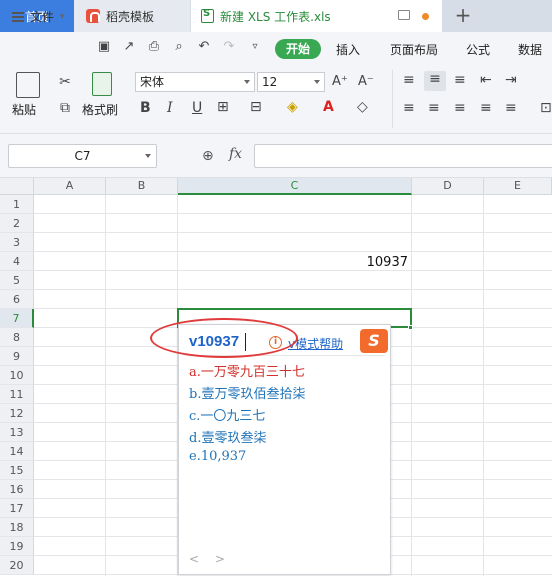  What do you see at coordinates (17, 318) in the screenshot?
I see `row-header-7: 7` at bounding box center [17, 318].